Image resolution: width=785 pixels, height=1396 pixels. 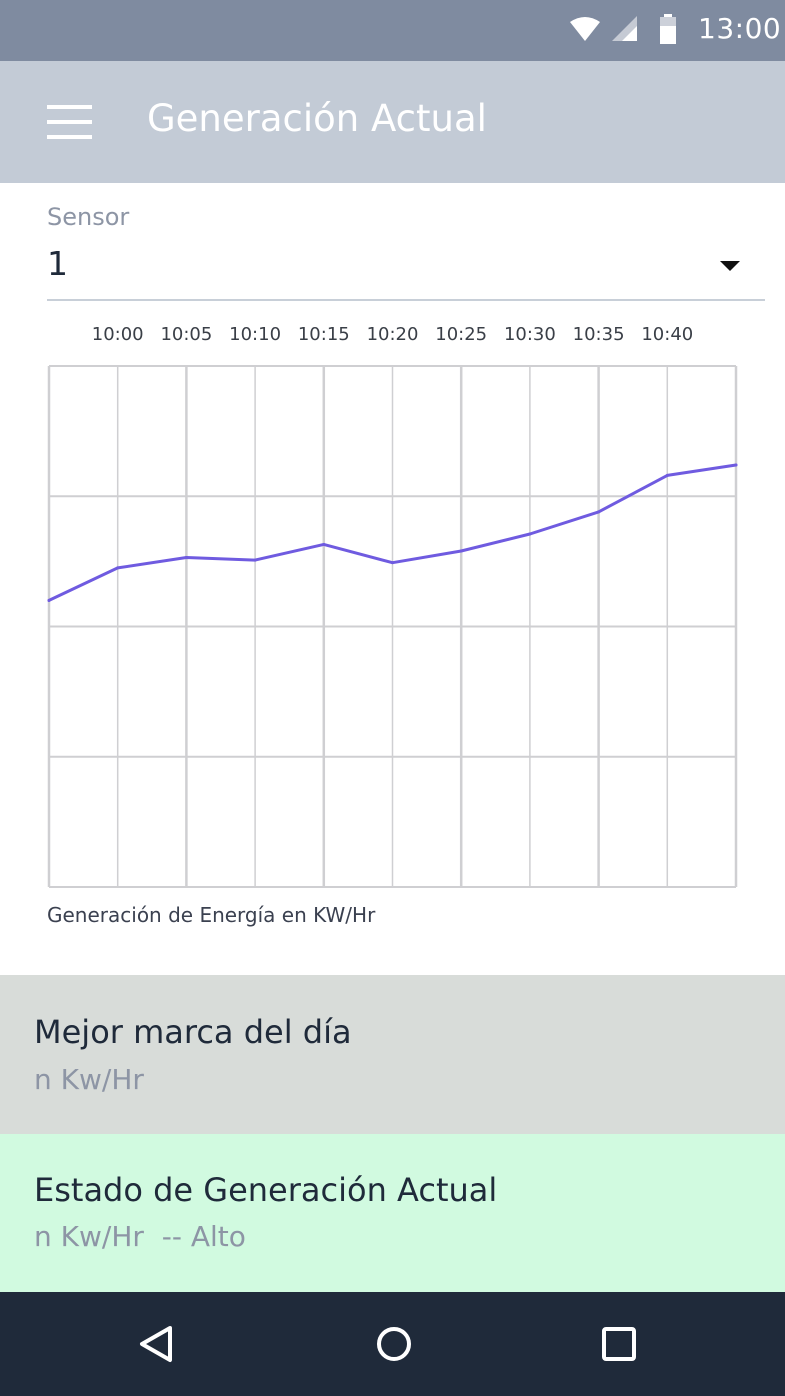 What do you see at coordinates (69, 122) in the screenshot?
I see `menu-icon` at bounding box center [69, 122].